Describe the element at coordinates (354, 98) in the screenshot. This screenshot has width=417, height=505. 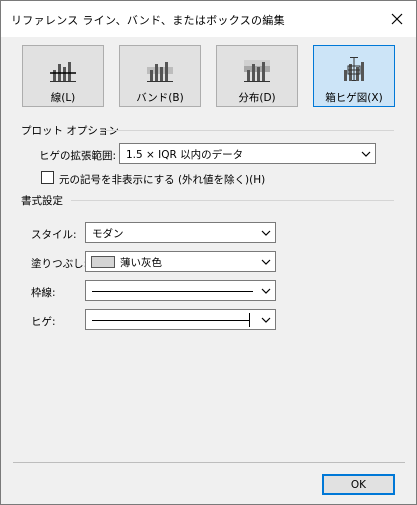
I see `mode-label: 箱ヒゲ図(X)` at that location.